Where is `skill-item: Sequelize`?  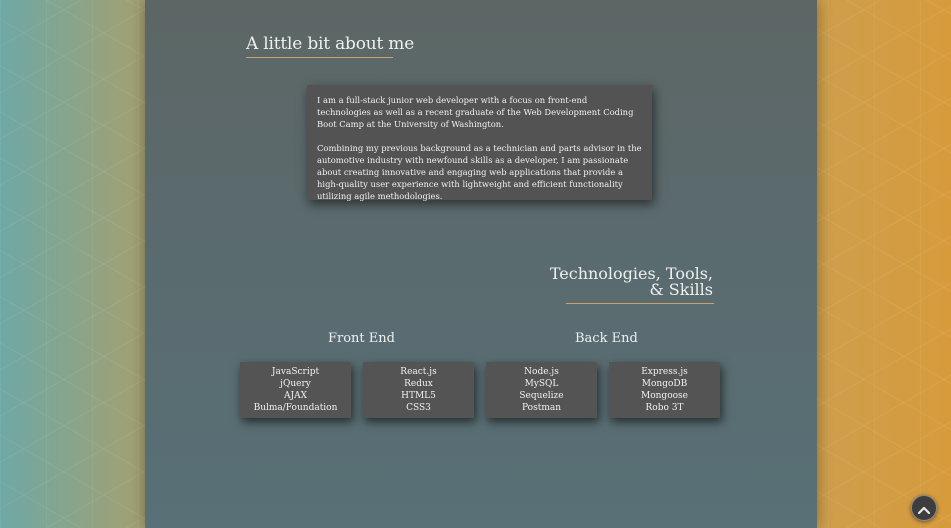 skill-item: Sequelize is located at coordinates (541, 396).